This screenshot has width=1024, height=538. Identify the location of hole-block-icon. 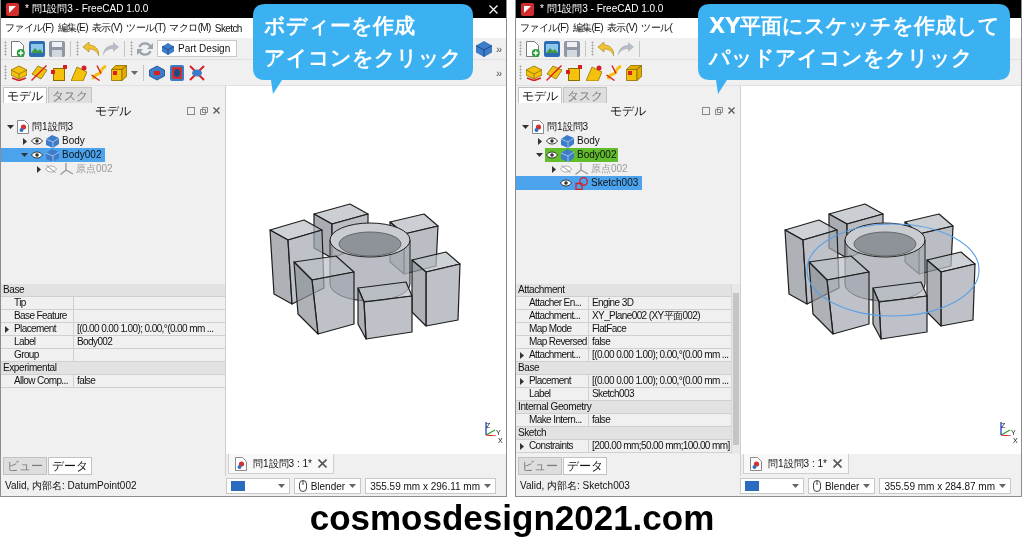
(177, 72).